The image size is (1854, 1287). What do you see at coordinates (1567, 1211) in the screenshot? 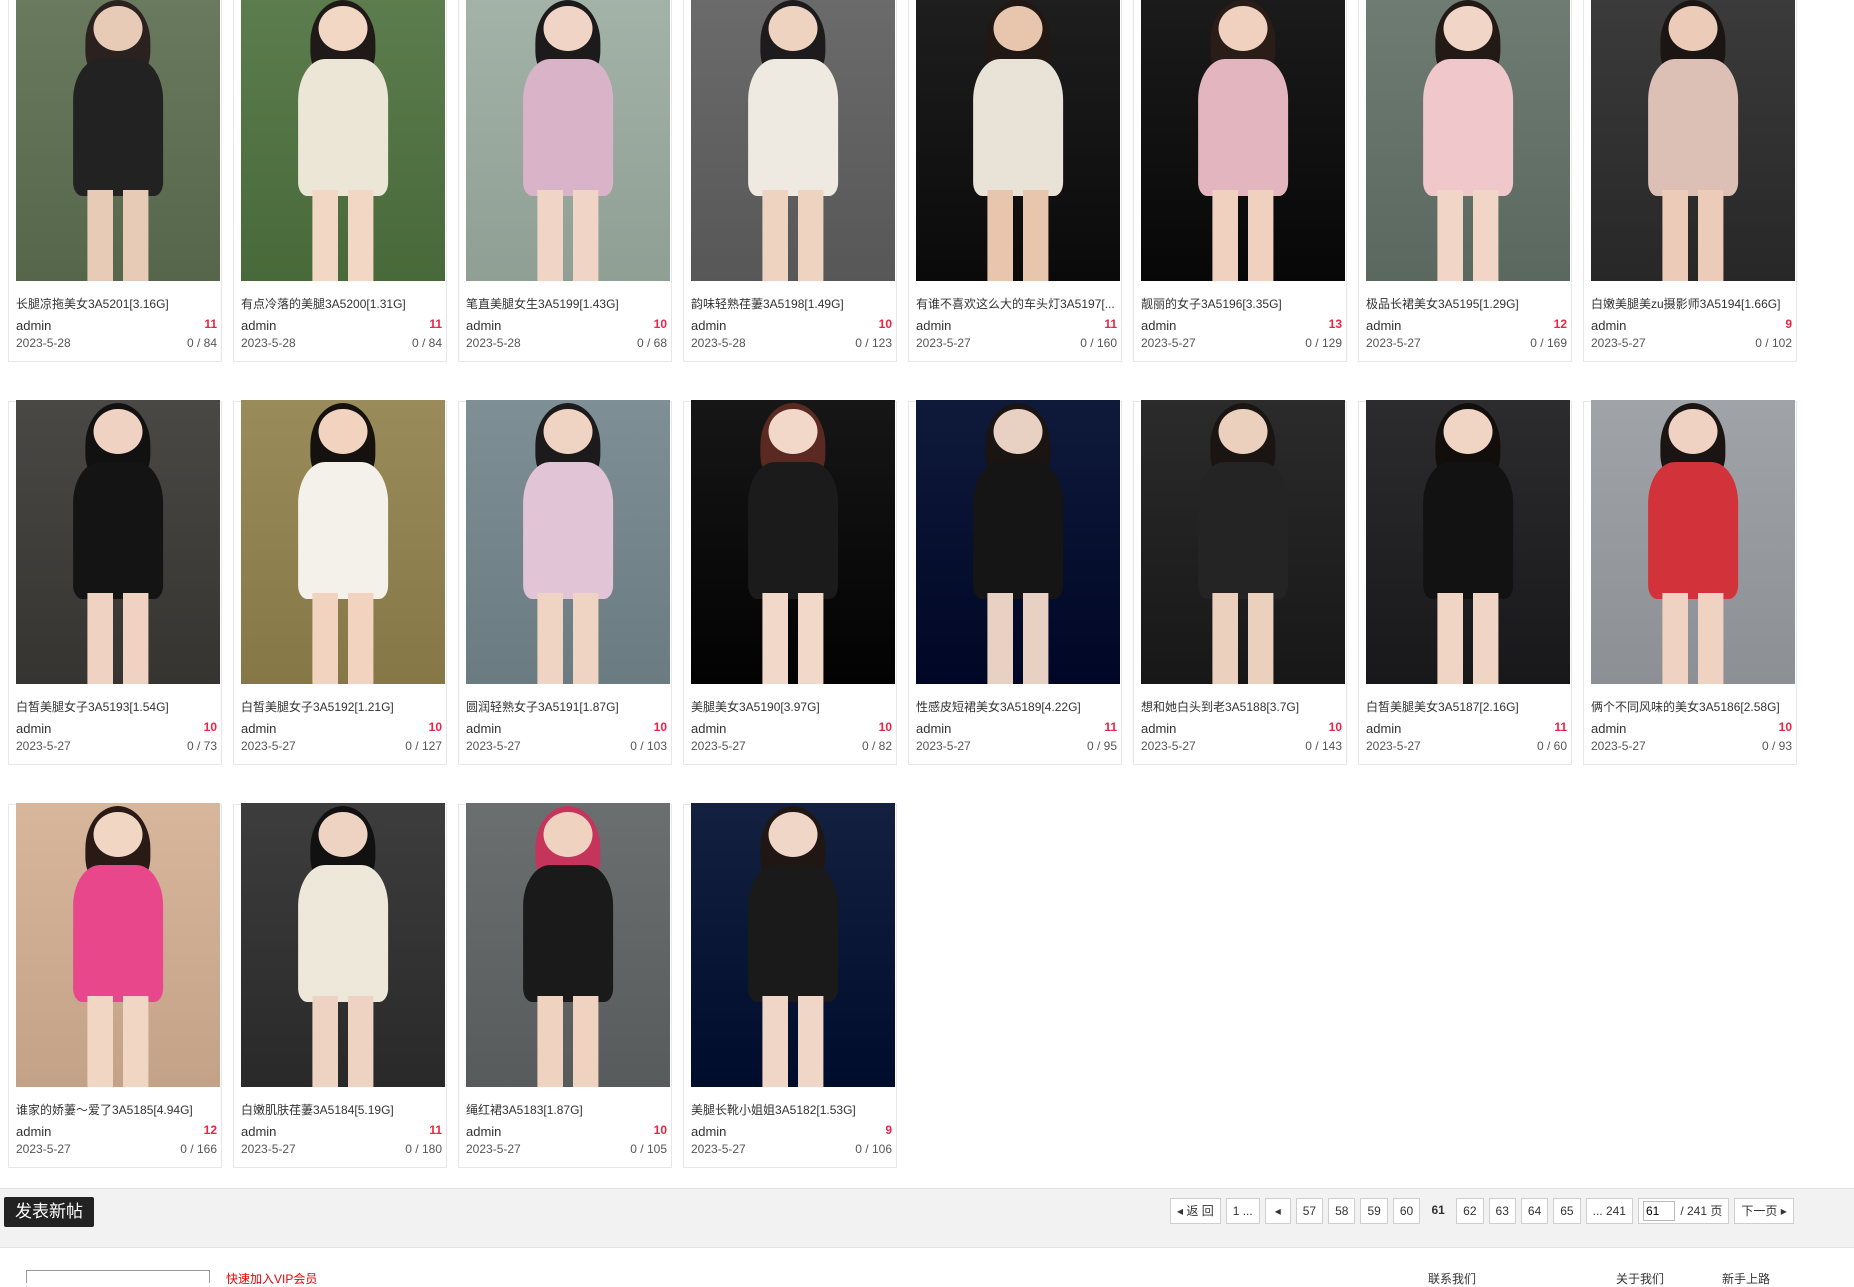
I see `page-link: 65` at bounding box center [1567, 1211].